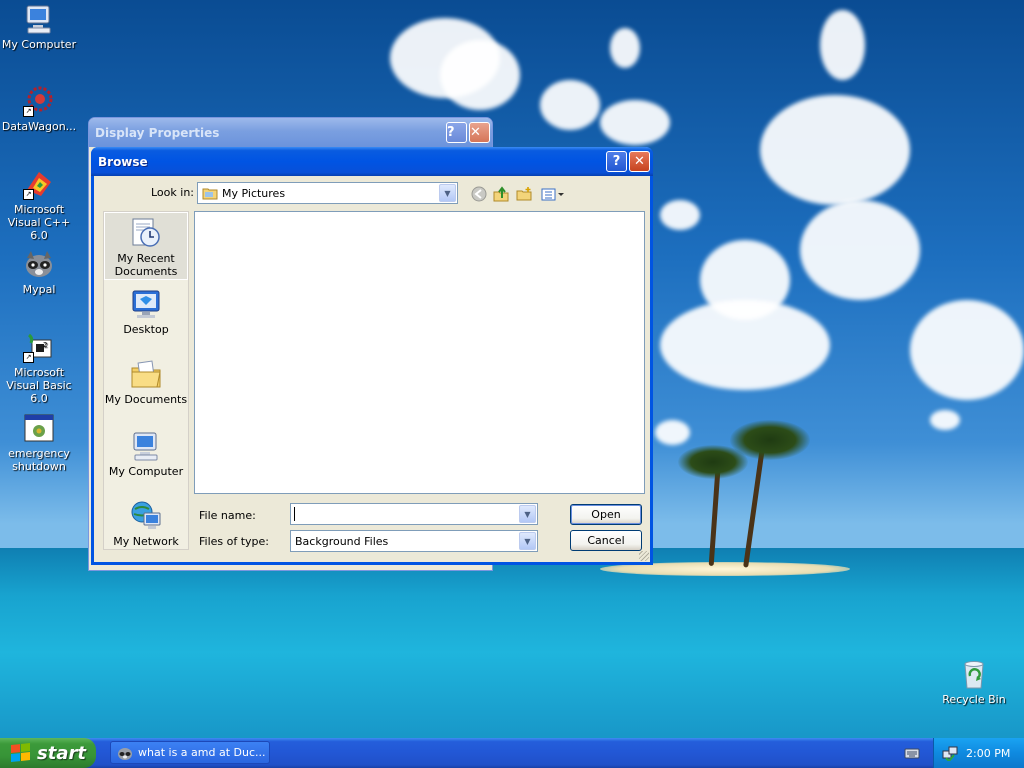  Describe the element at coordinates (39, 385) in the screenshot. I see `desktop-icon-label: Microsoft Visual Basic 6.0` at that location.